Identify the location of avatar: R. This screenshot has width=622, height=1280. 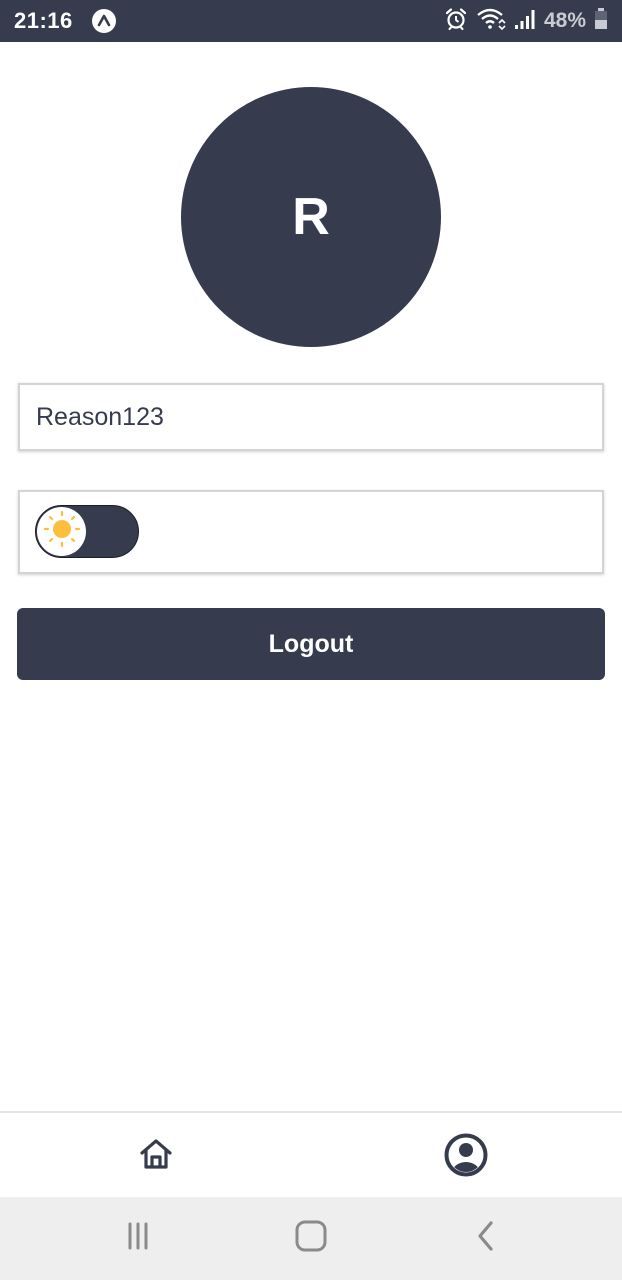
(311, 217).